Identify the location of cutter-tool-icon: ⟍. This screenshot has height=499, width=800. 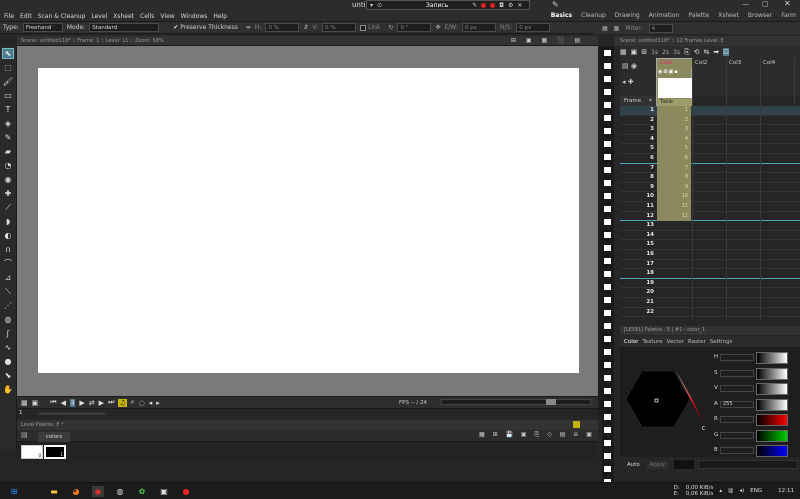
(8, 291).